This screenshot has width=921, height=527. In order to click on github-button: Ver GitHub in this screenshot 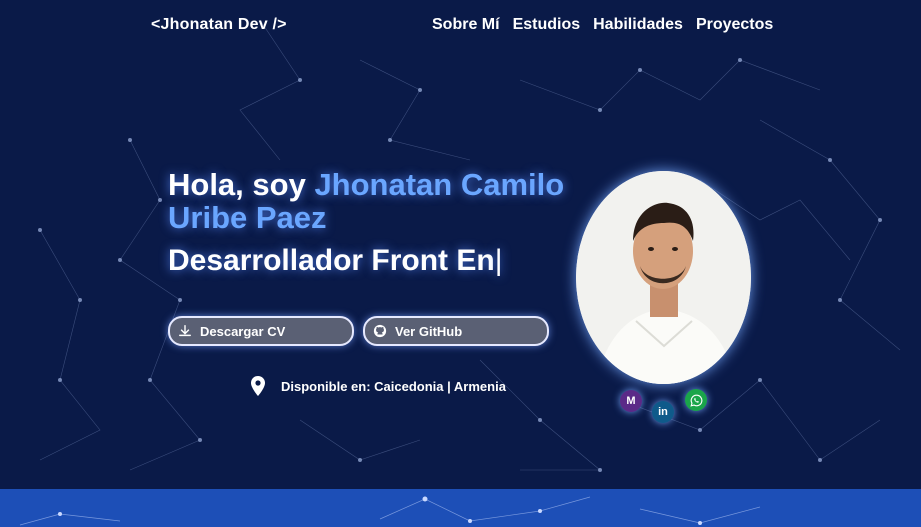, I will do `click(456, 331)`.